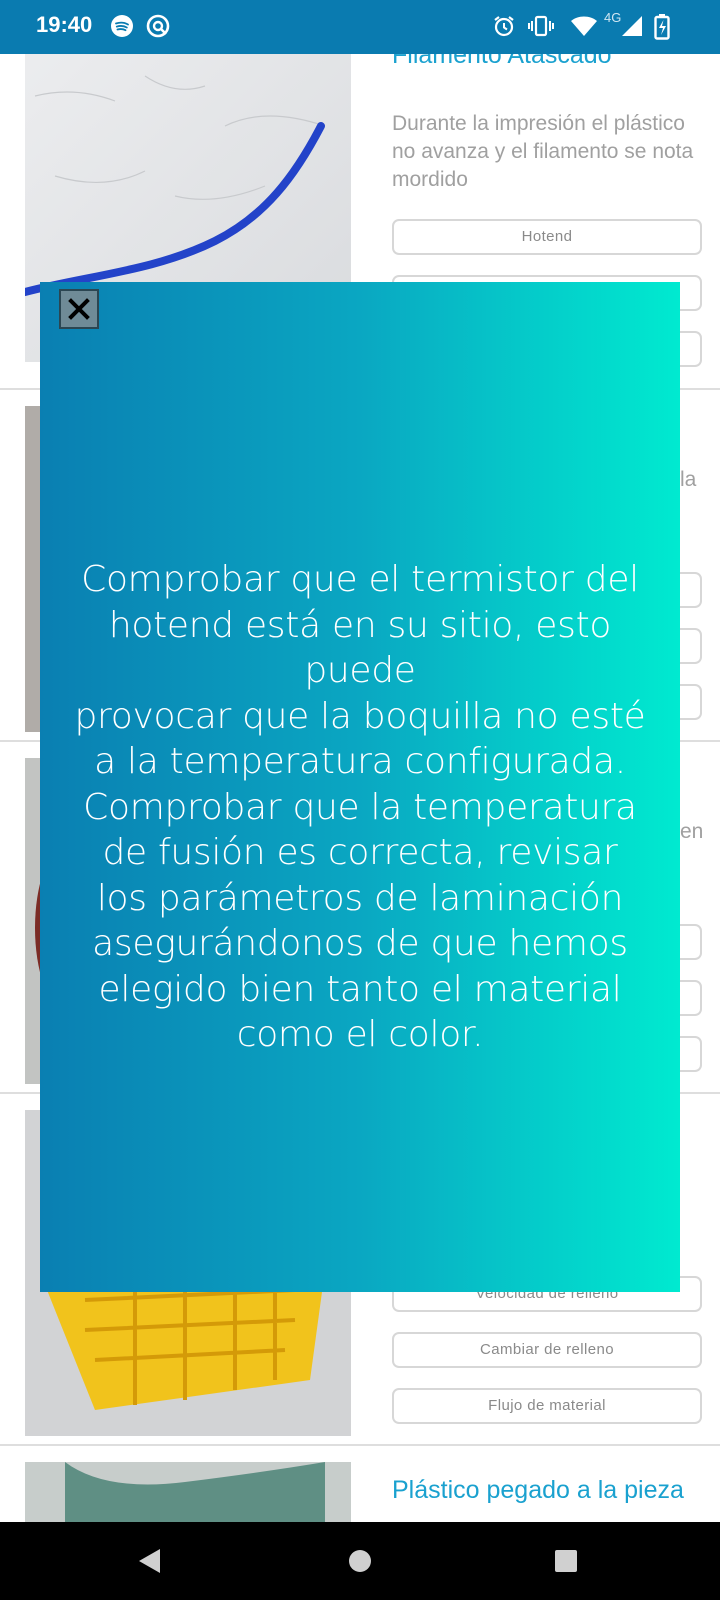  I want to click on item-title: Plástico pegado a la pieza, so click(538, 1490).